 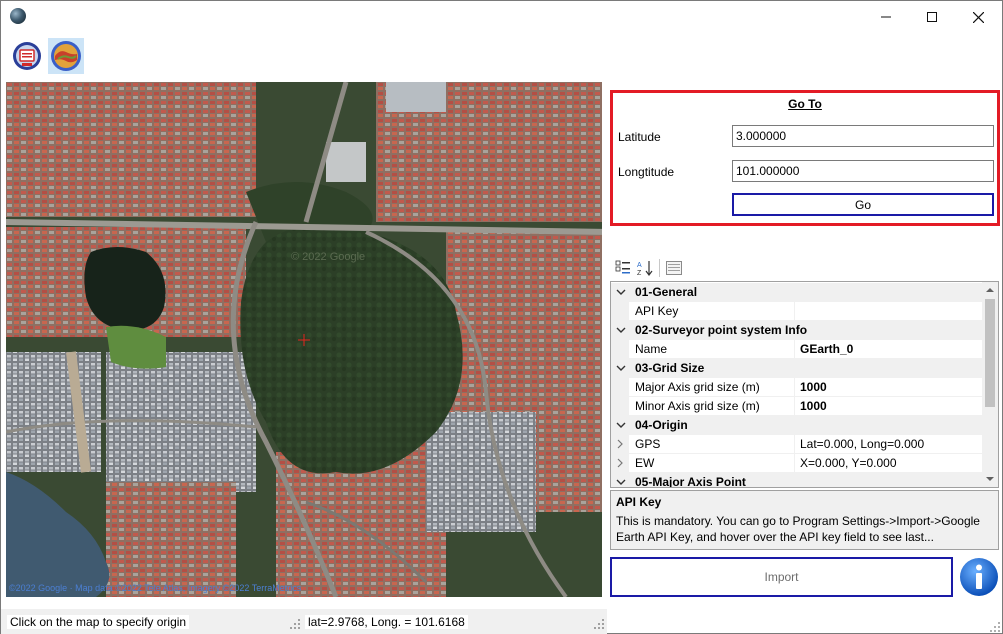 What do you see at coordinates (796, 368) in the screenshot?
I see `category-grid-size: 03-Grid Size` at bounding box center [796, 368].